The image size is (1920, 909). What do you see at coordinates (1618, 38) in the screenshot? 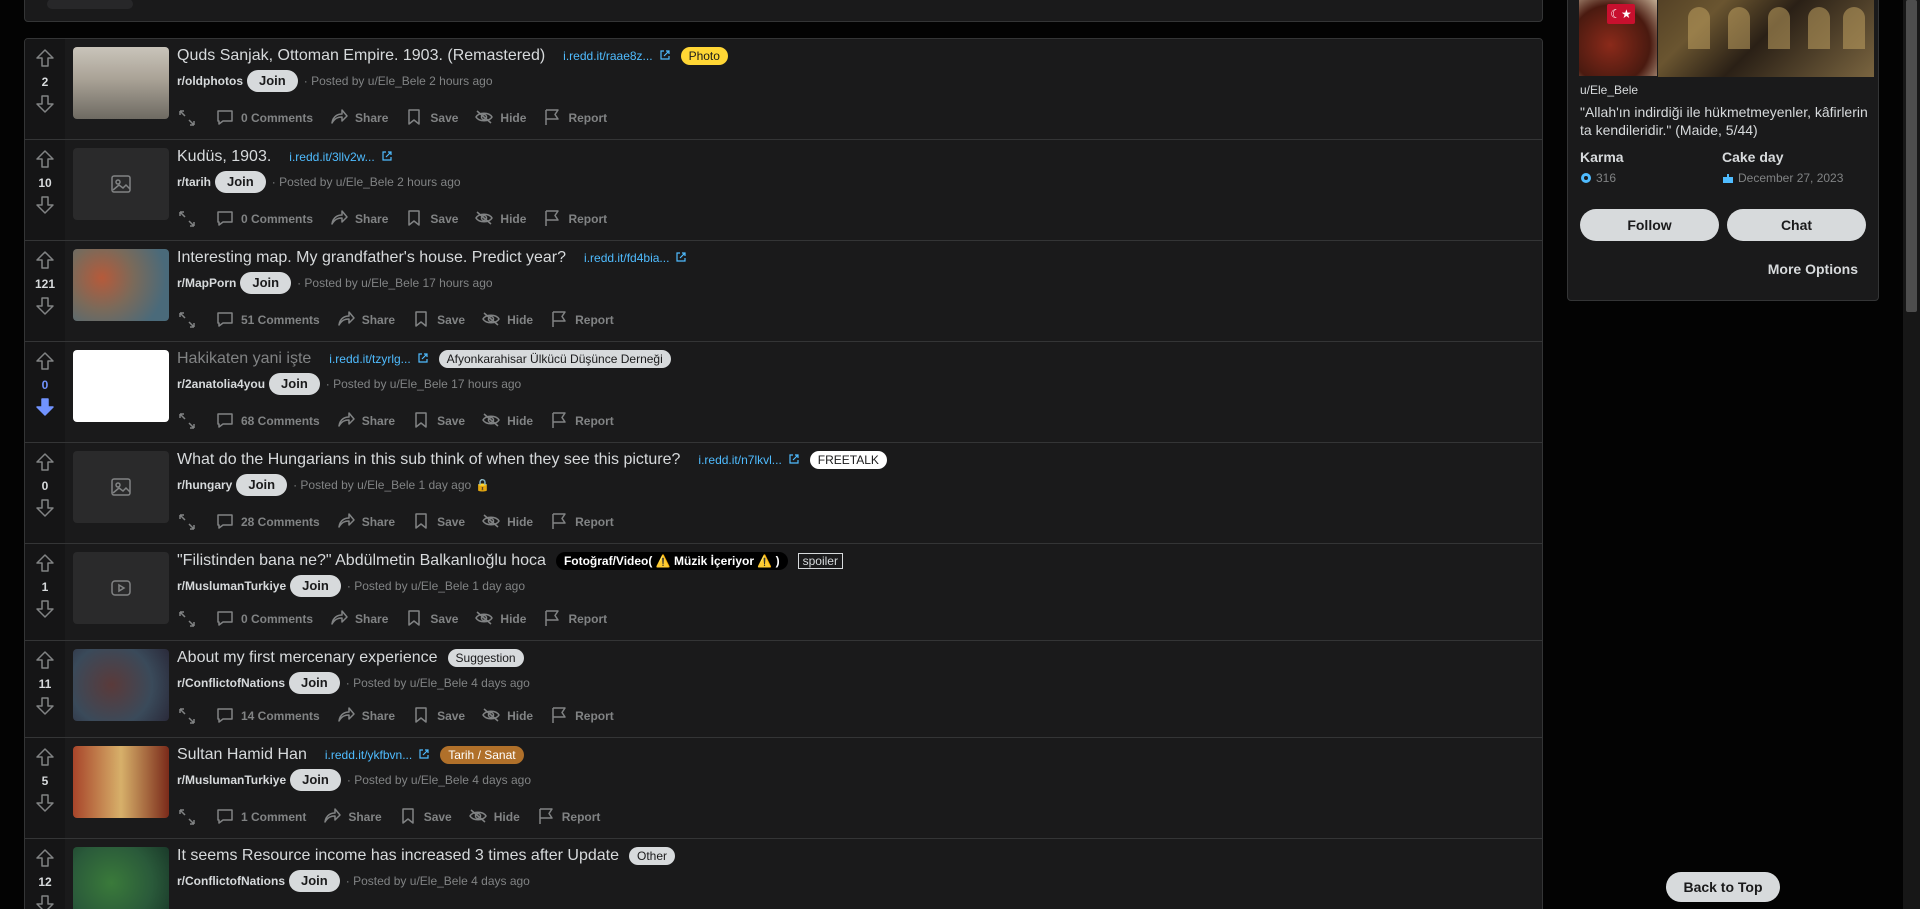
I see `avatar: ☾★` at bounding box center [1618, 38].